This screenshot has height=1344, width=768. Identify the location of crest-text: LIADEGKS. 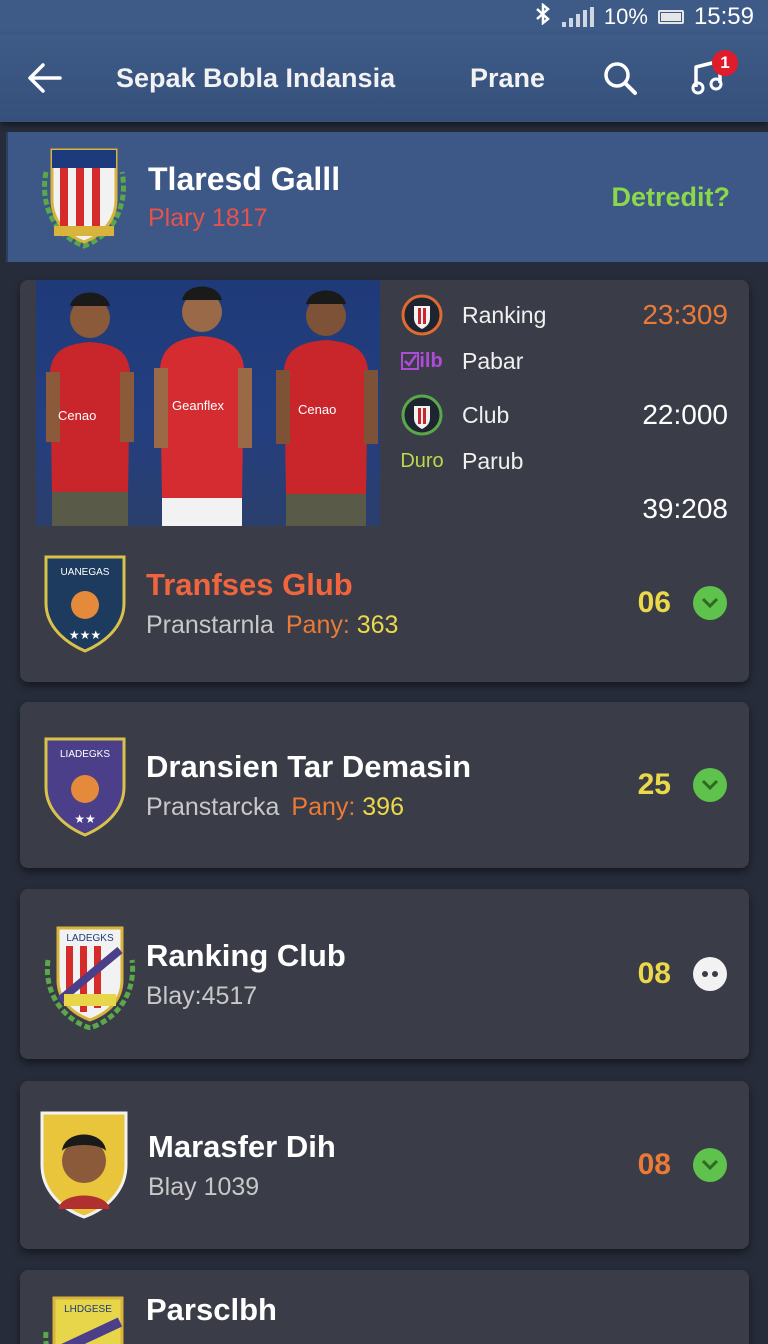
(85, 754).